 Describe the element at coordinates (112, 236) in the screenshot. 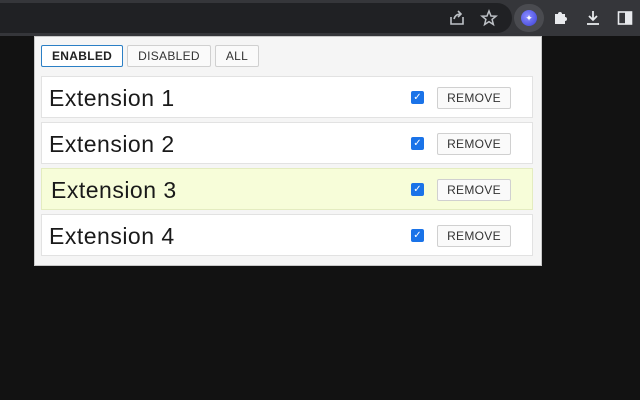

I see `extension-name: Extension 4` at that location.